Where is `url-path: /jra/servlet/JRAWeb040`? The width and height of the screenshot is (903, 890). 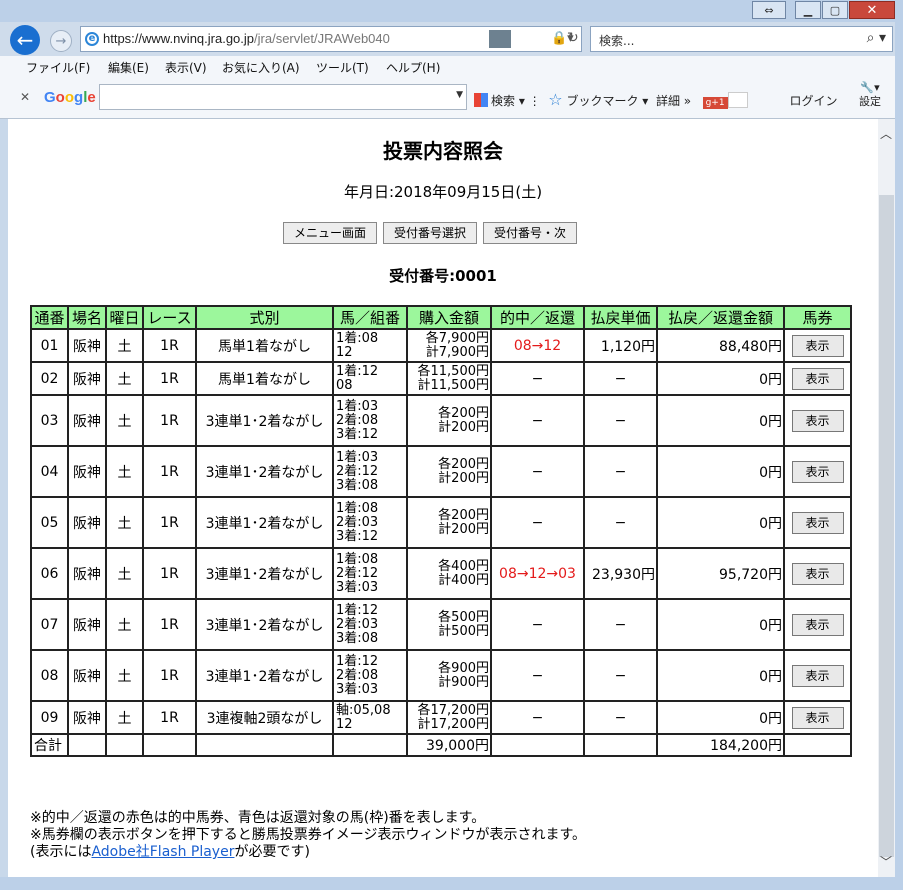 url-path: /jra/servlet/JRAWeb040 is located at coordinates (322, 38).